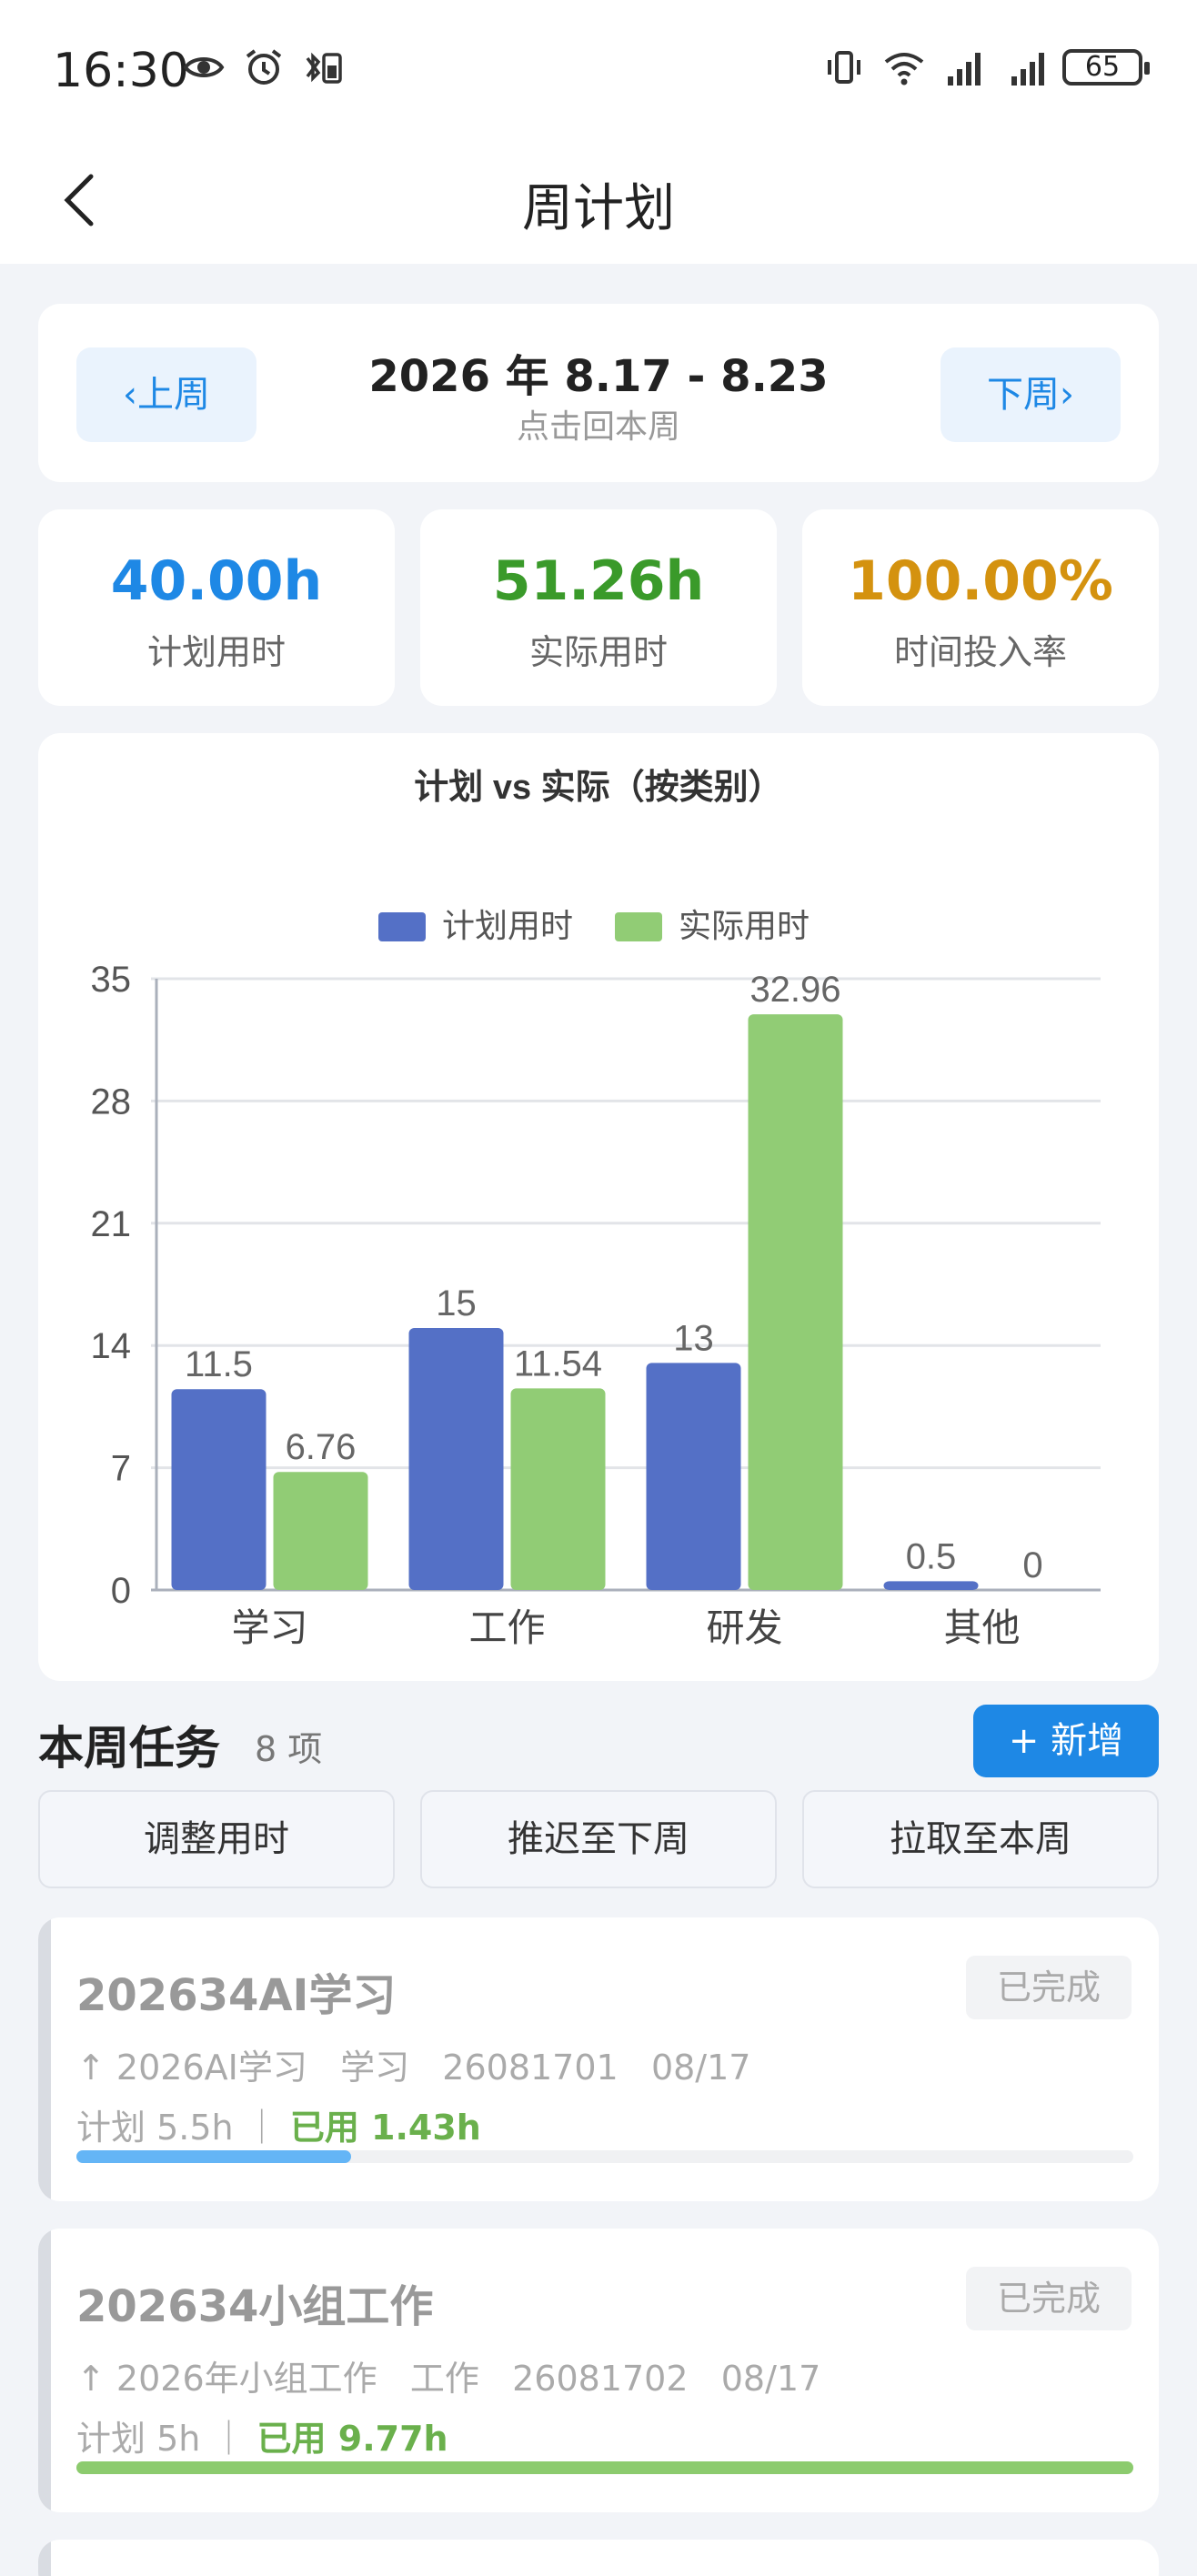 The height and width of the screenshot is (2576, 1197). What do you see at coordinates (236, 1995) in the screenshot?
I see `task-name: 202634AI学习` at bounding box center [236, 1995].